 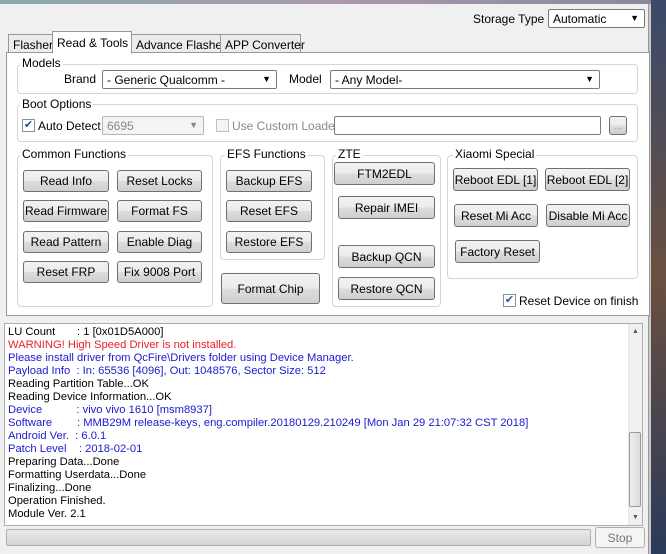 I want to click on log-line: Reading Partition Table...OK, so click(x=78, y=384).